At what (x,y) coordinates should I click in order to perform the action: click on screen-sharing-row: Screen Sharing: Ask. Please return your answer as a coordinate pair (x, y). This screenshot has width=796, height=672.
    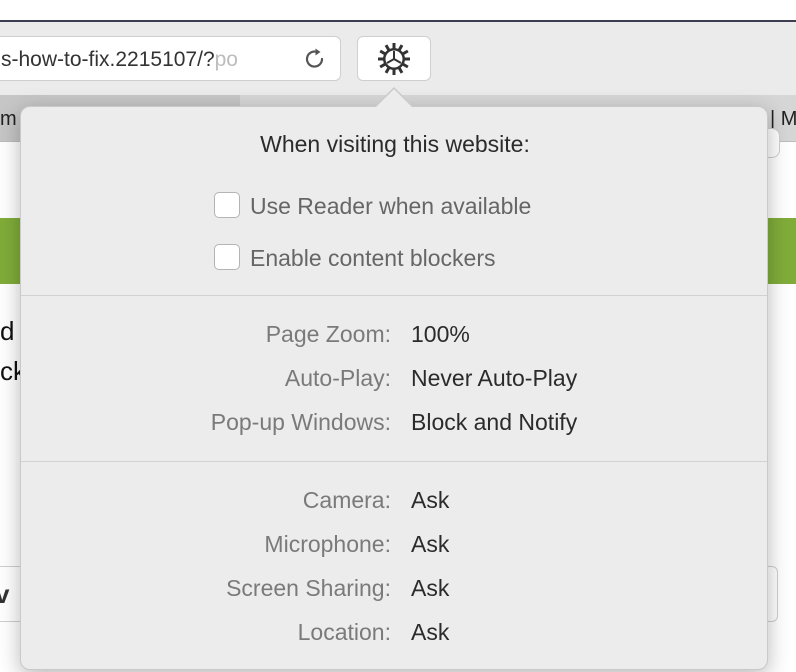
    Looking at the image, I should click on (394, 590).